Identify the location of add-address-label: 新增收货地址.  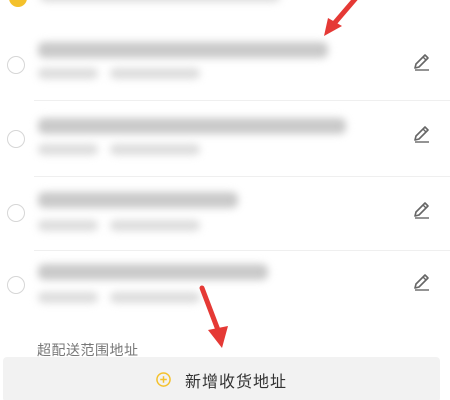
(235, 381).